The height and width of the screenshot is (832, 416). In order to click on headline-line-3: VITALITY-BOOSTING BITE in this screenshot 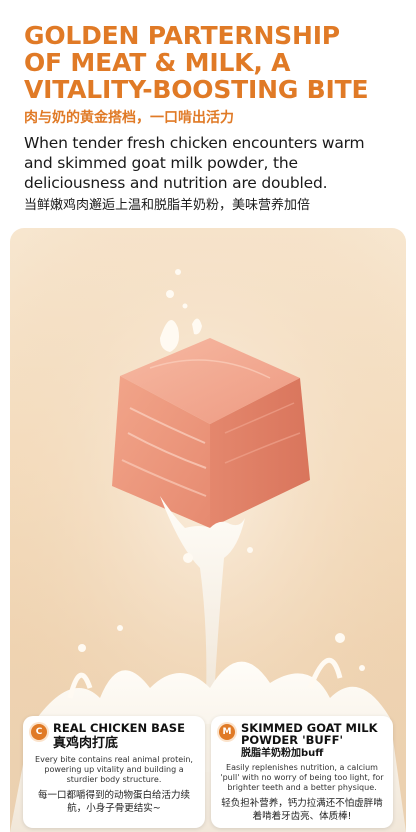, I will do `click(196, 89)`.